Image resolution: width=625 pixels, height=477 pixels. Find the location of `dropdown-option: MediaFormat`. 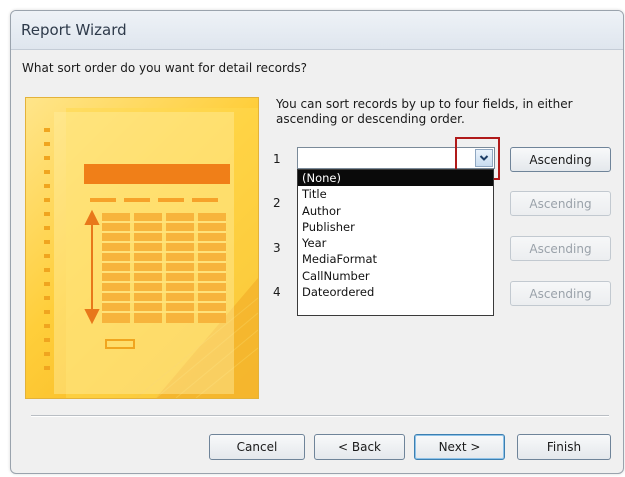

dropdown-option: MediaFormat is located at coordinates (395, 259).